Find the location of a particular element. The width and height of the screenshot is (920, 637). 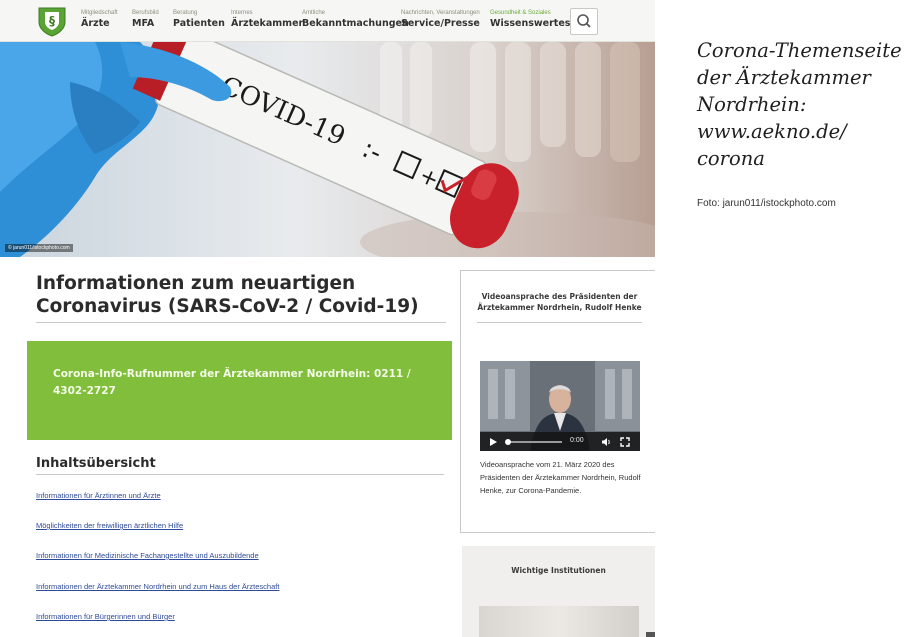

nav-item-bekanntmachungen: Amtliche Bekanntmachungen is located at coordinates (355, 20).